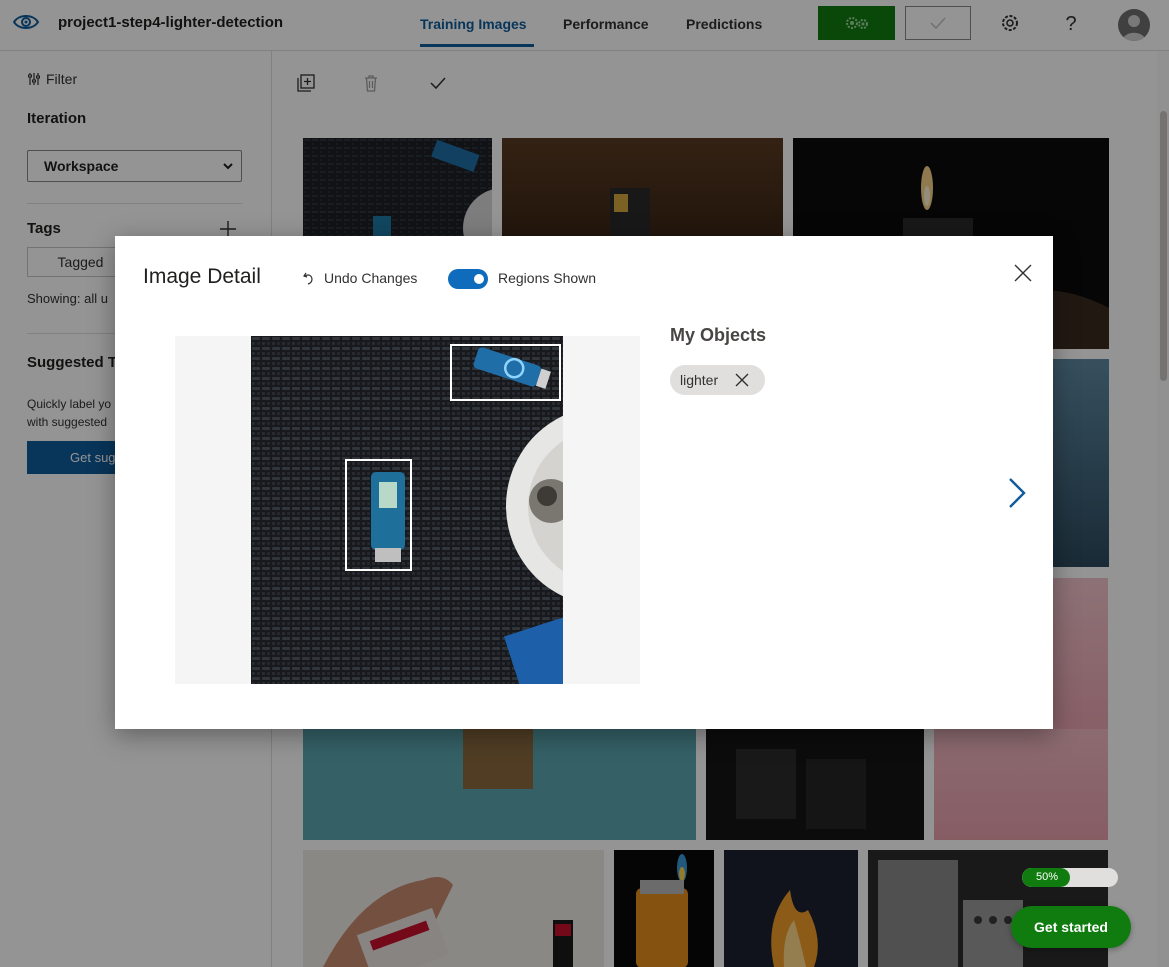 Image resolution: width=1169 pixels, height=967 pixels. I want to click on tag-chip-lighter: lighter, so click(717, 380).